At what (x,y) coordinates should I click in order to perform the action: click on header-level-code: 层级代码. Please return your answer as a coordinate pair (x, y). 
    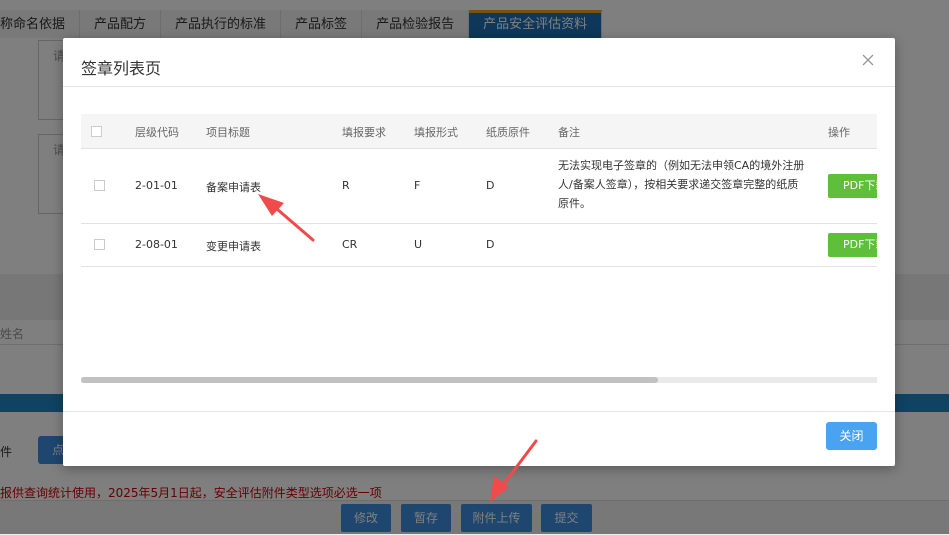
    Looking at the image, I should click on (157, 132).